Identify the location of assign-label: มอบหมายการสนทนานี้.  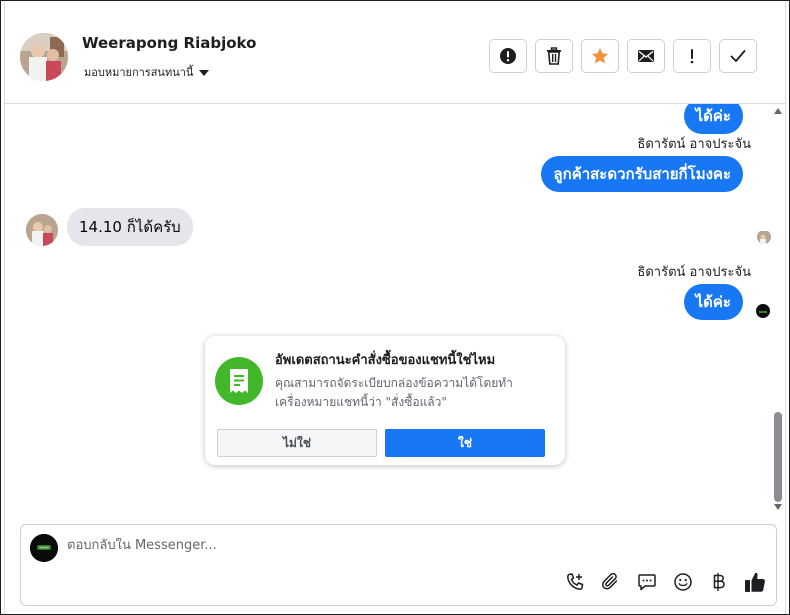
(139, 72).